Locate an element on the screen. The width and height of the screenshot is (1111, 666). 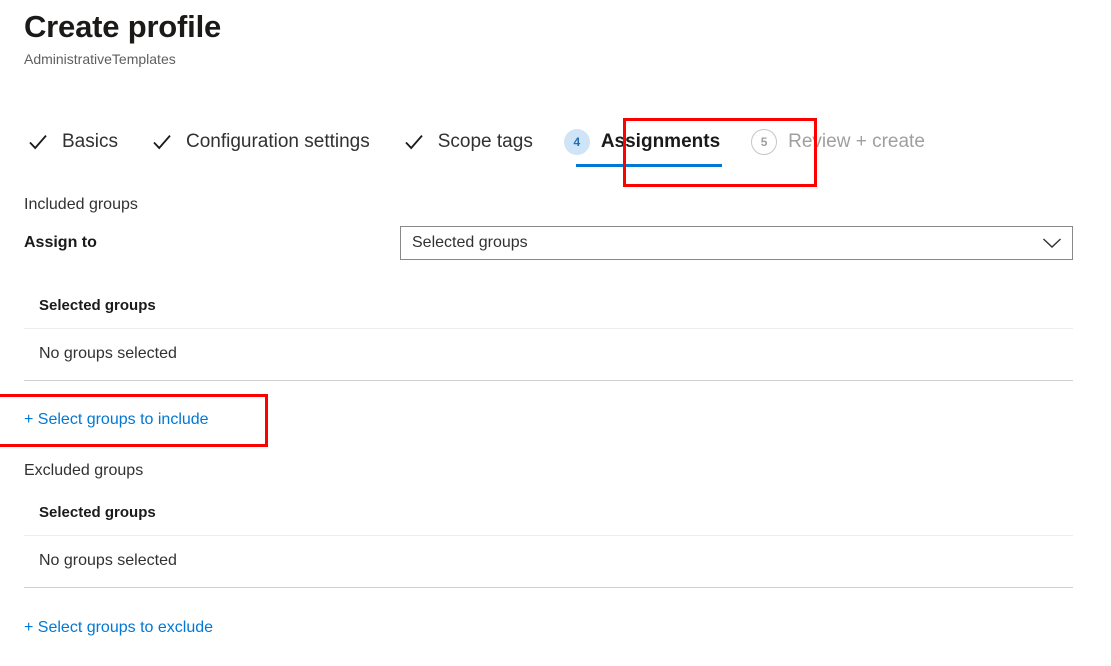
select-groups-to-include-link: + Select groups to include is located at coordinates (116, 420).